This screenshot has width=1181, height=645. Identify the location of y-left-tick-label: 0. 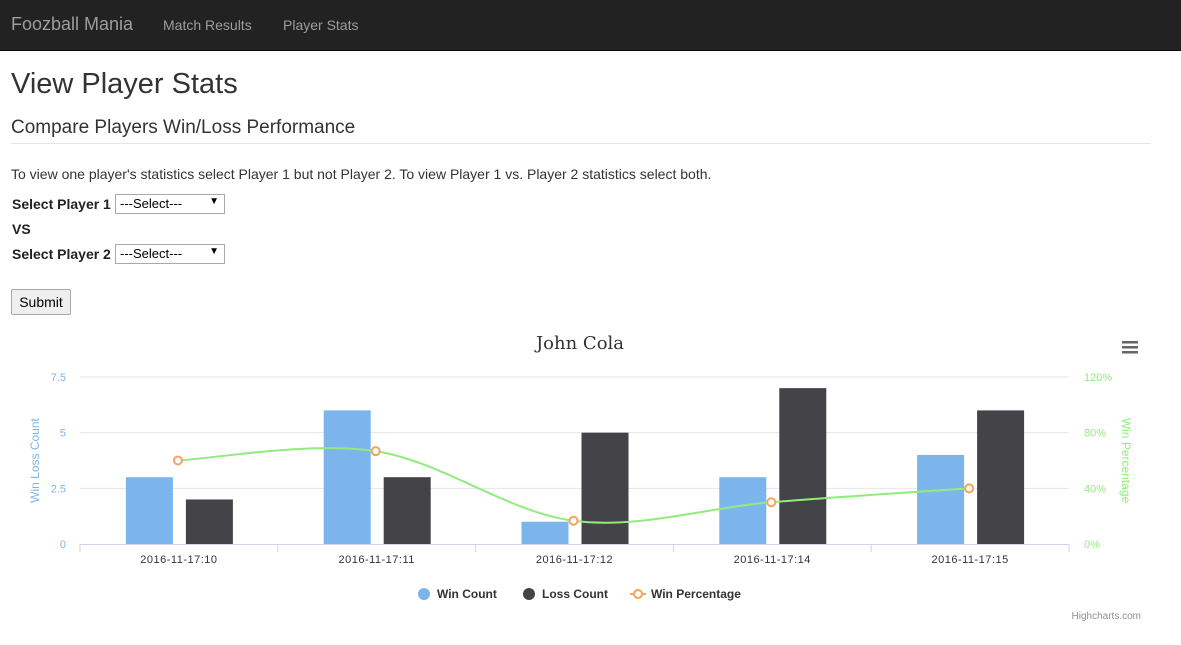
(63, 545).